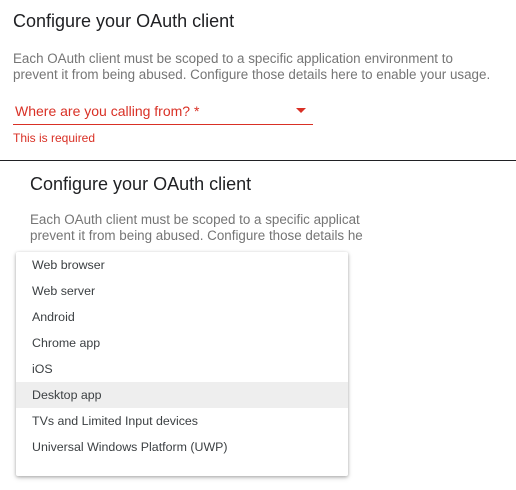 The image size is (516, 490). Describe the element at coordinates (301, 110) in the screenshot. I see `dropdown-arrow-icon` at that location.